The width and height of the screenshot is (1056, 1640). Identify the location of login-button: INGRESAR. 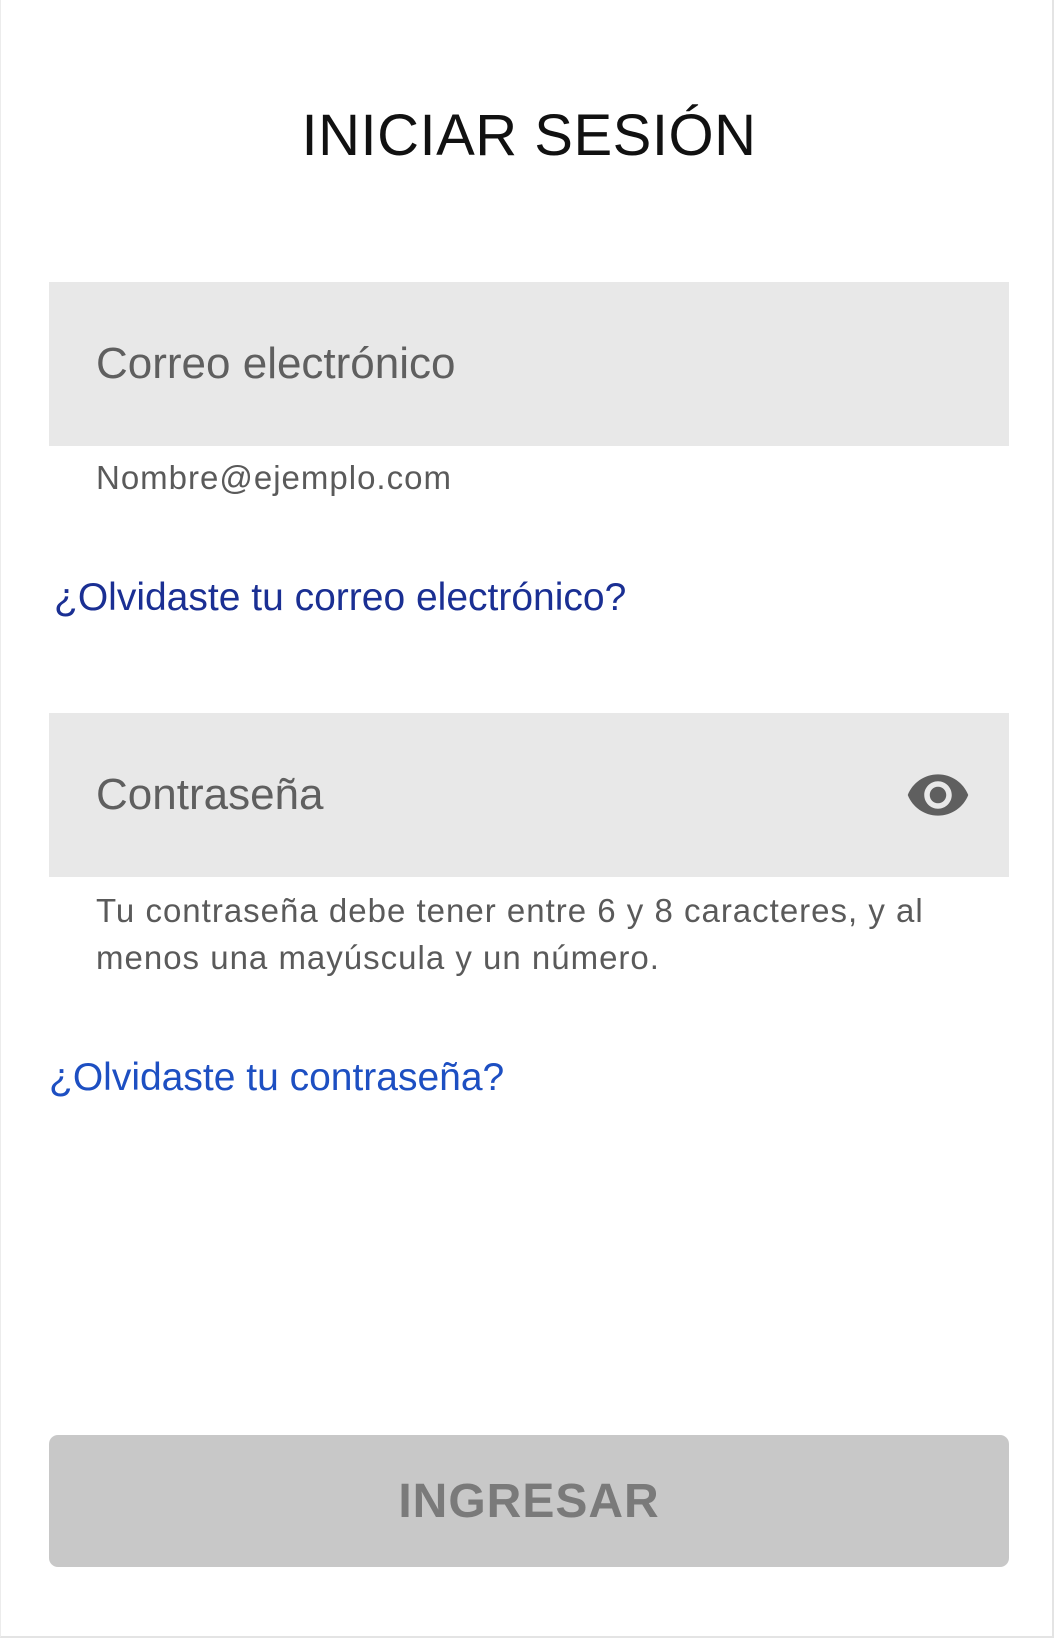
(529, 1501).